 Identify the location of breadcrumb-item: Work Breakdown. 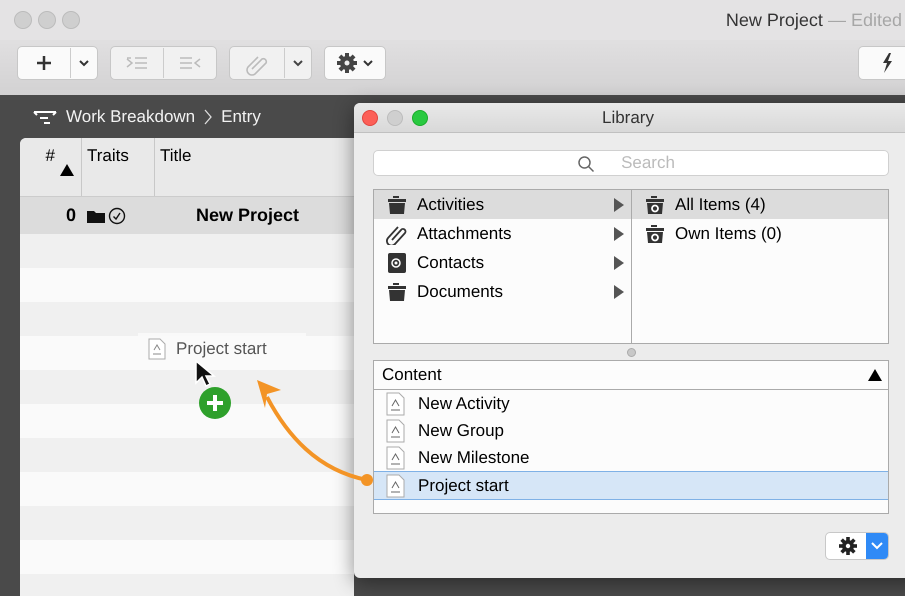
(131, 116).